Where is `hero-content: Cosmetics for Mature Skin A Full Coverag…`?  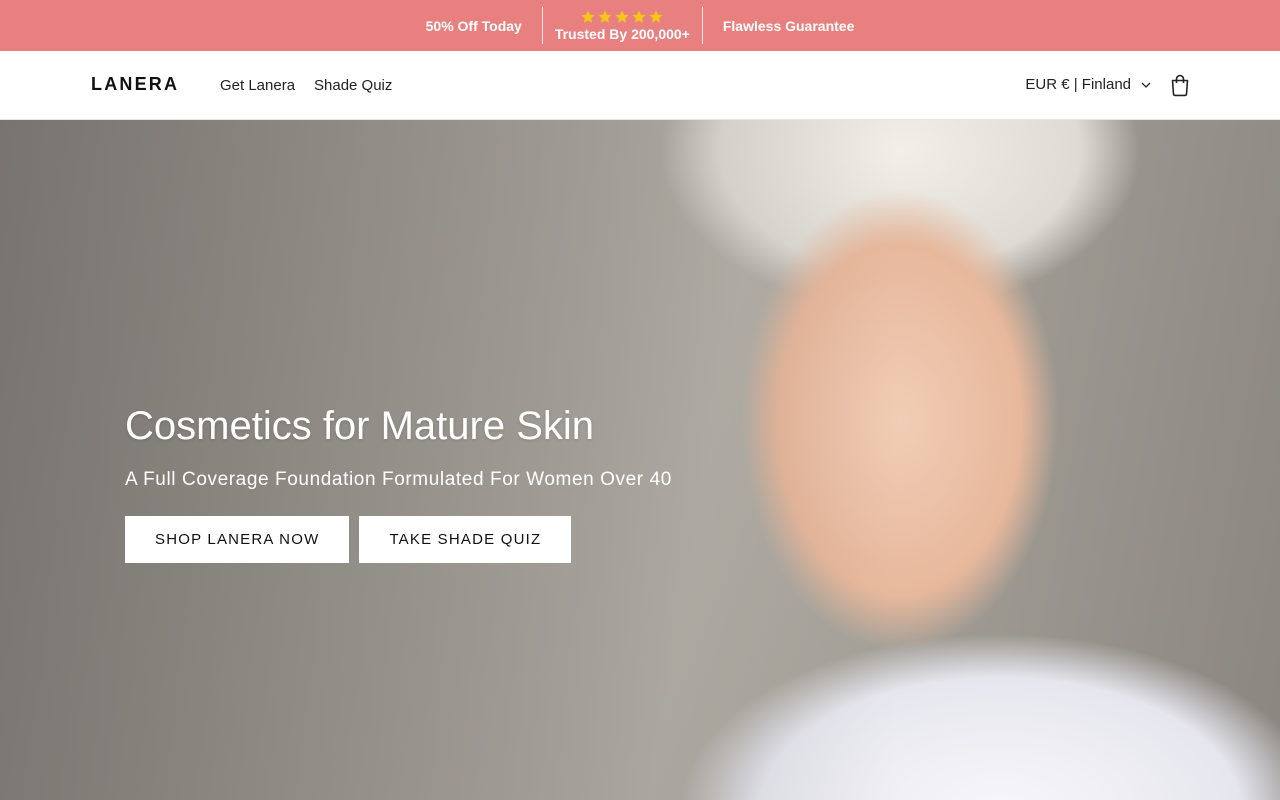
hero-content: Cosmetics for Mature Skin A Full Coverag… is located at coordinates (398, 483).